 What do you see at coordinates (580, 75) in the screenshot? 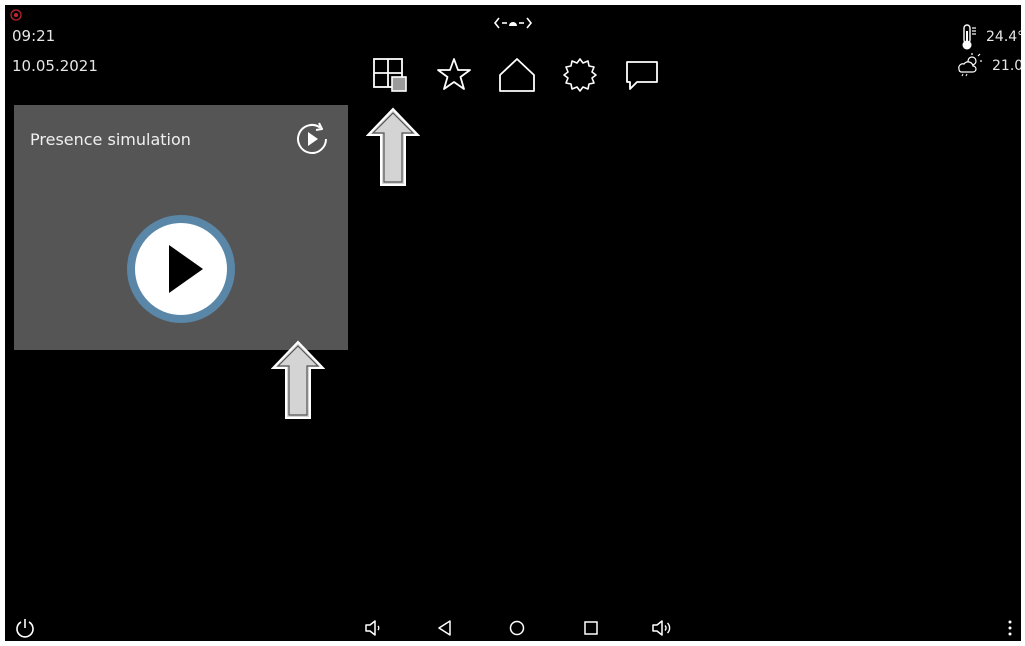
I see `gear-icon` at bounding box center [580, 75].